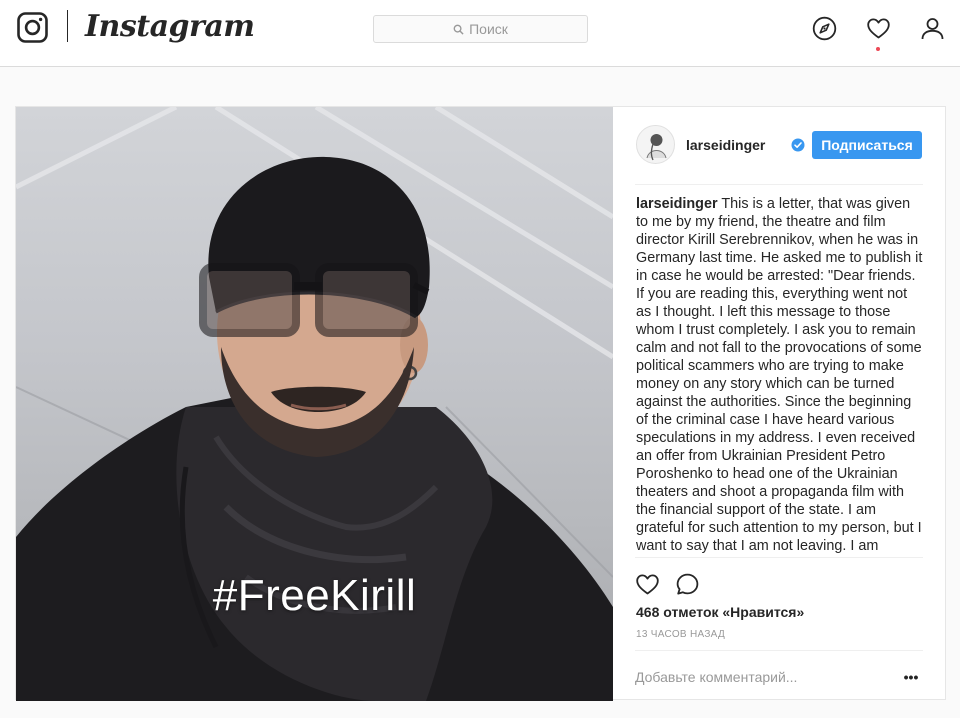  I want to click on avatar, so click(655, 144).